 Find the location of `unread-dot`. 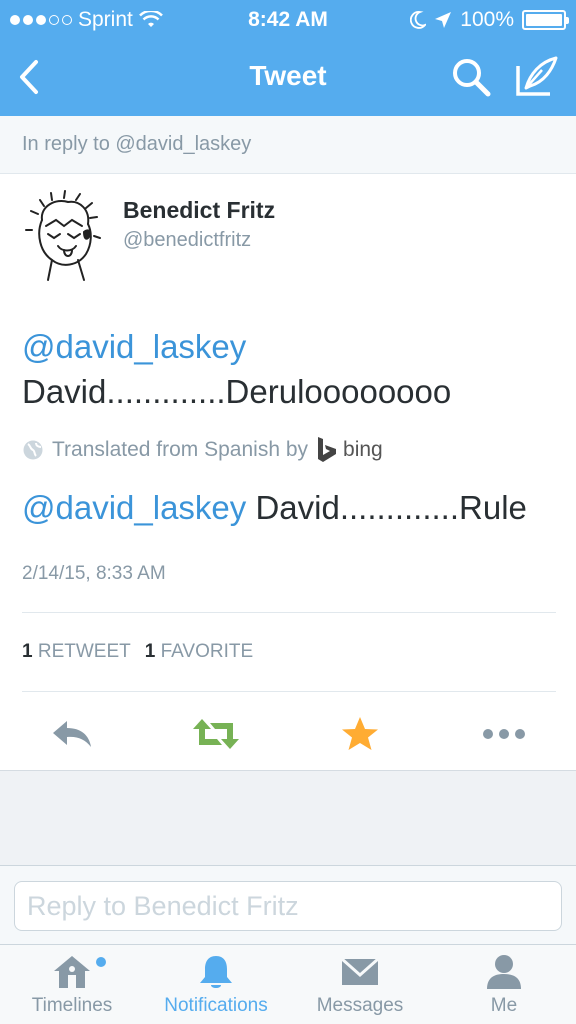

unread-dot is located at coordinates (101, 962).